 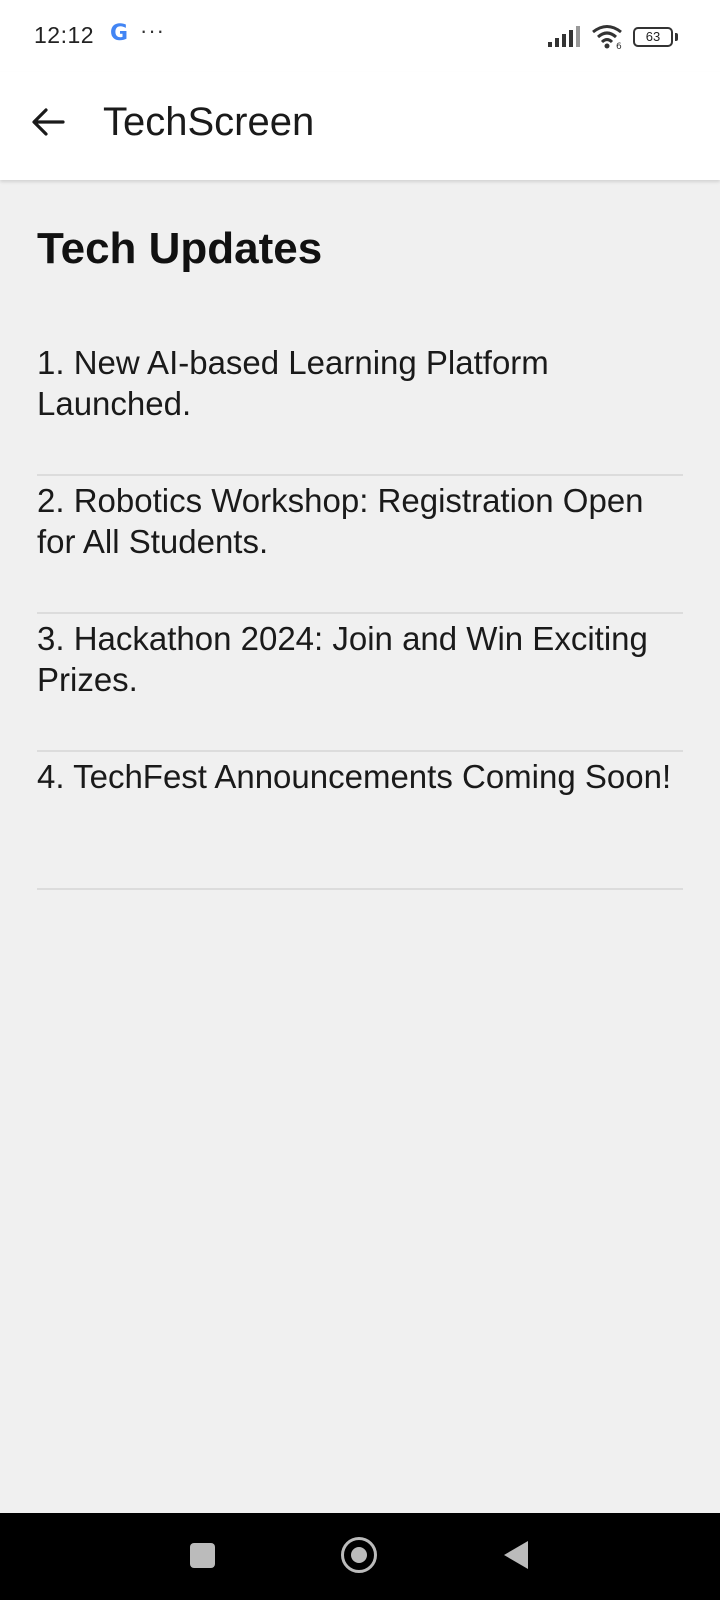 I want to click on update-text: 4. TechFest Announcements Coming Soon!, so click(x=354, y=776).